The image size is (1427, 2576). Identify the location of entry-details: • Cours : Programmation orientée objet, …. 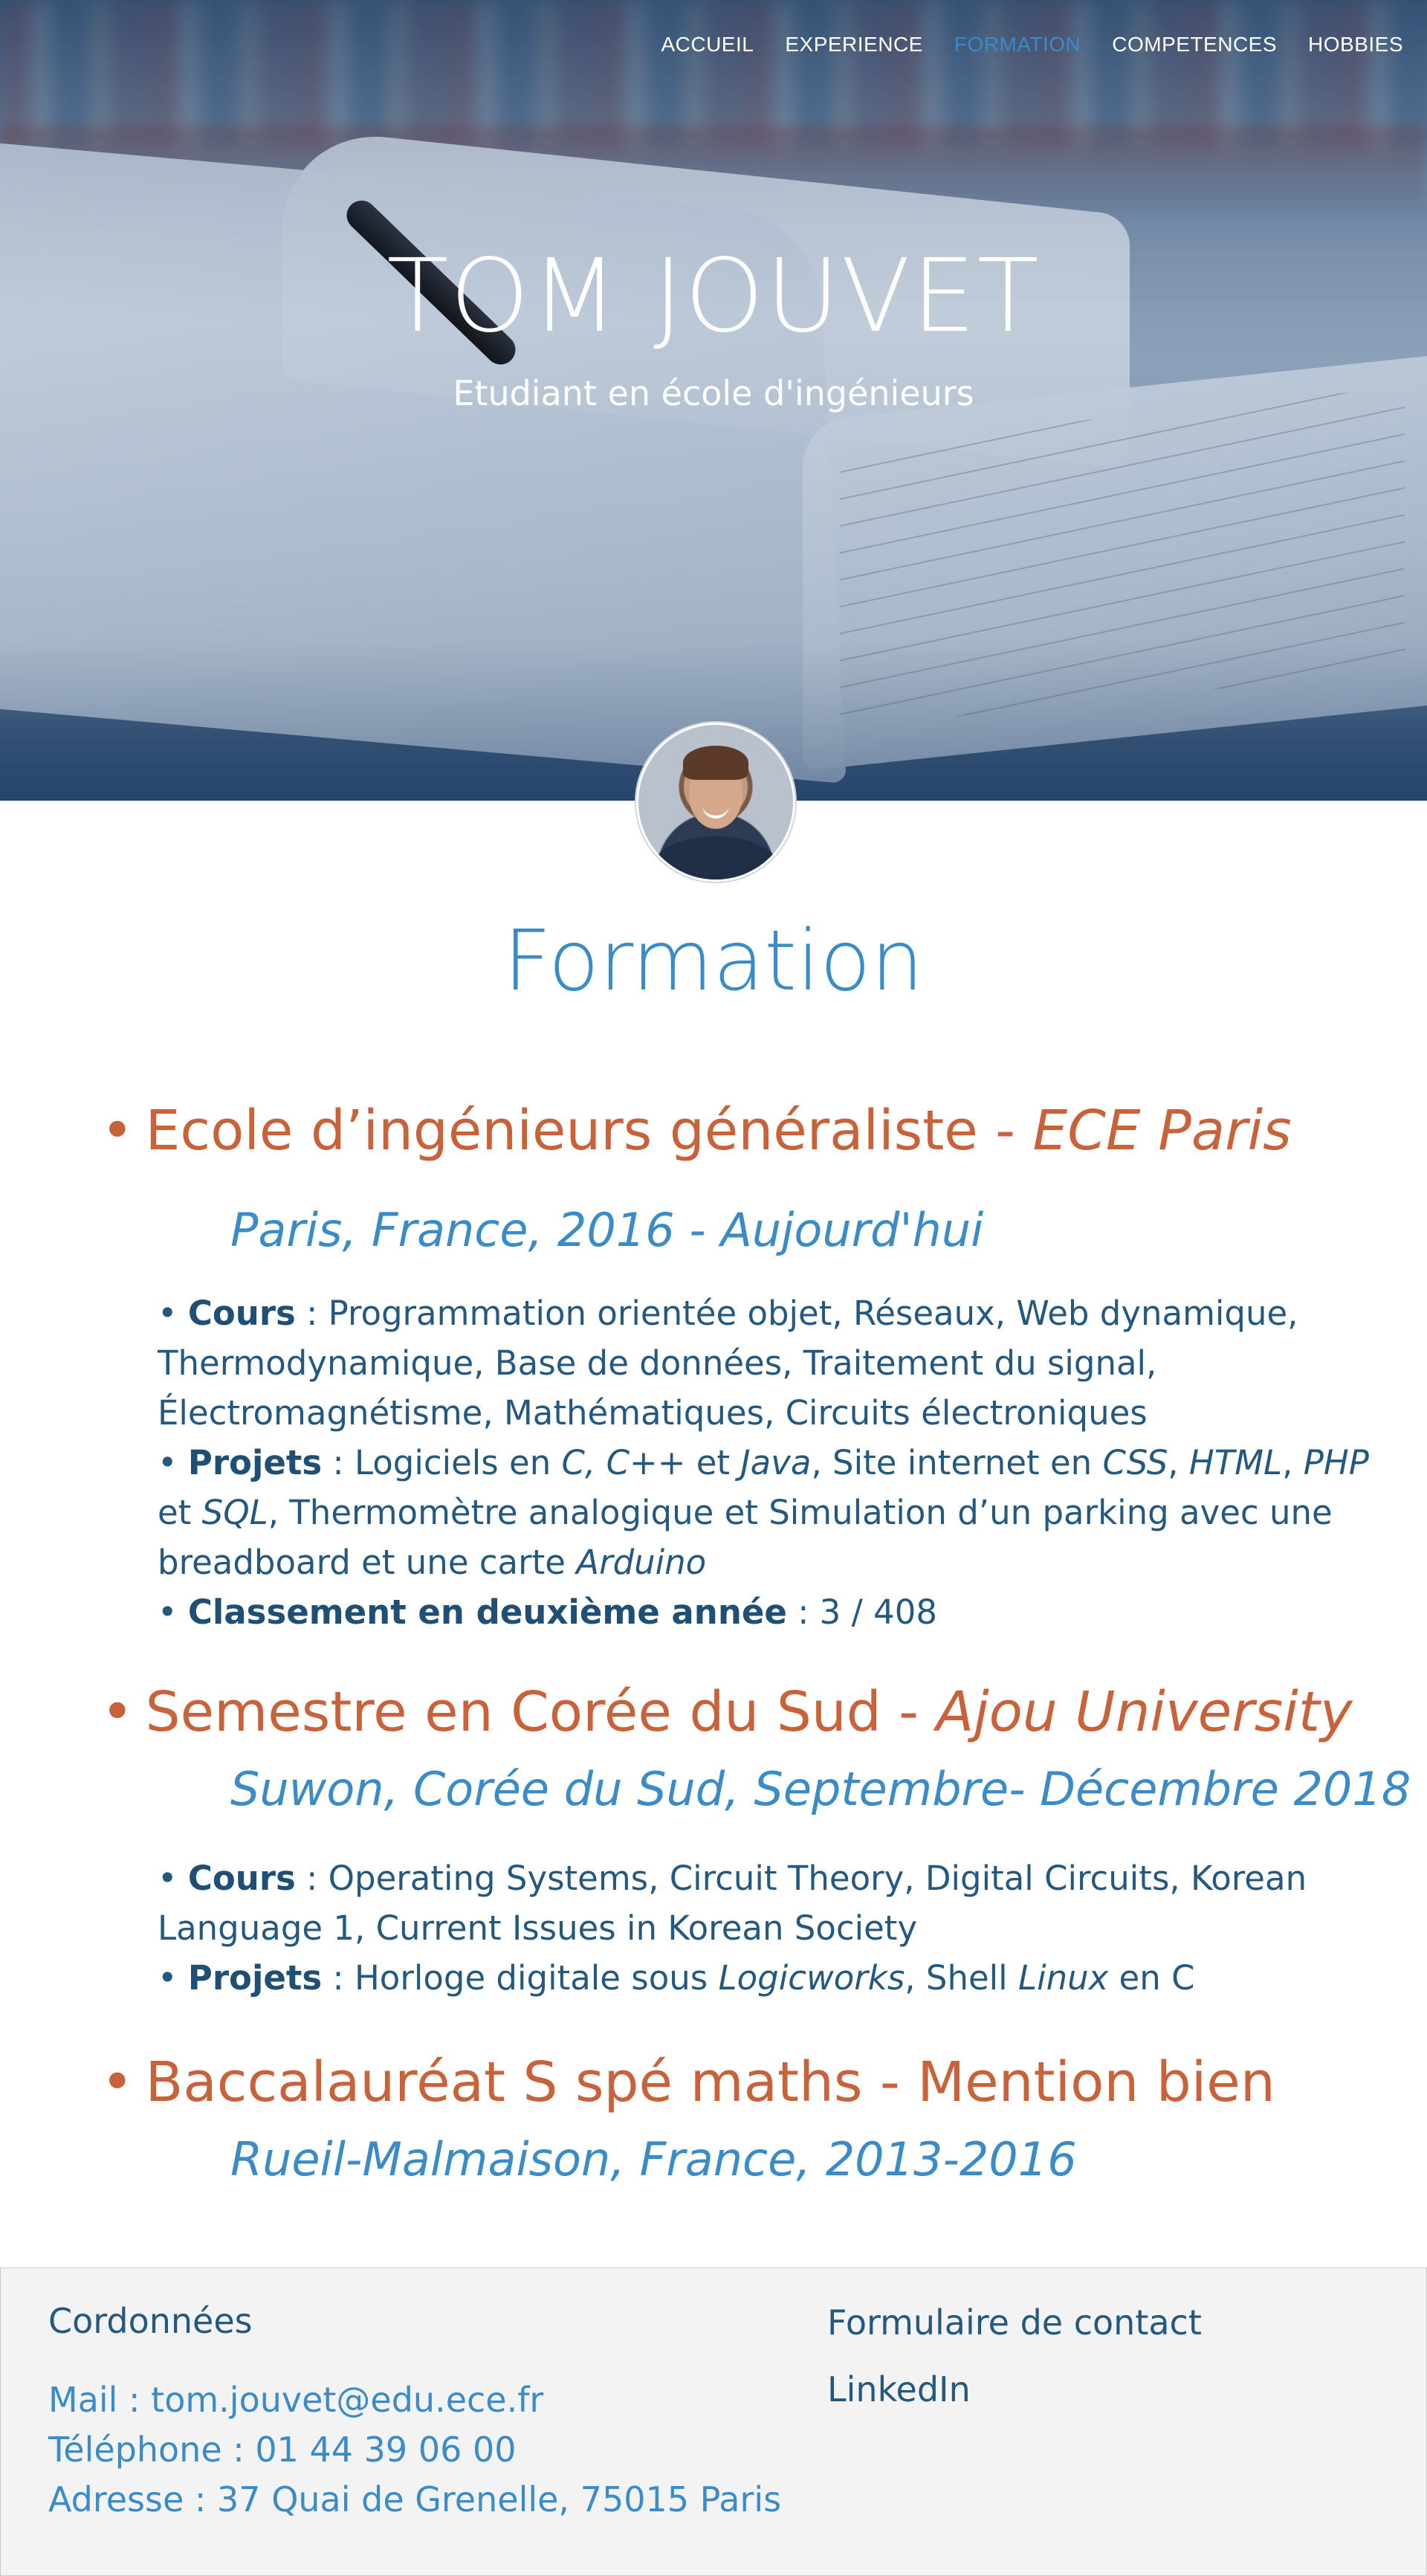
(767, 1462).